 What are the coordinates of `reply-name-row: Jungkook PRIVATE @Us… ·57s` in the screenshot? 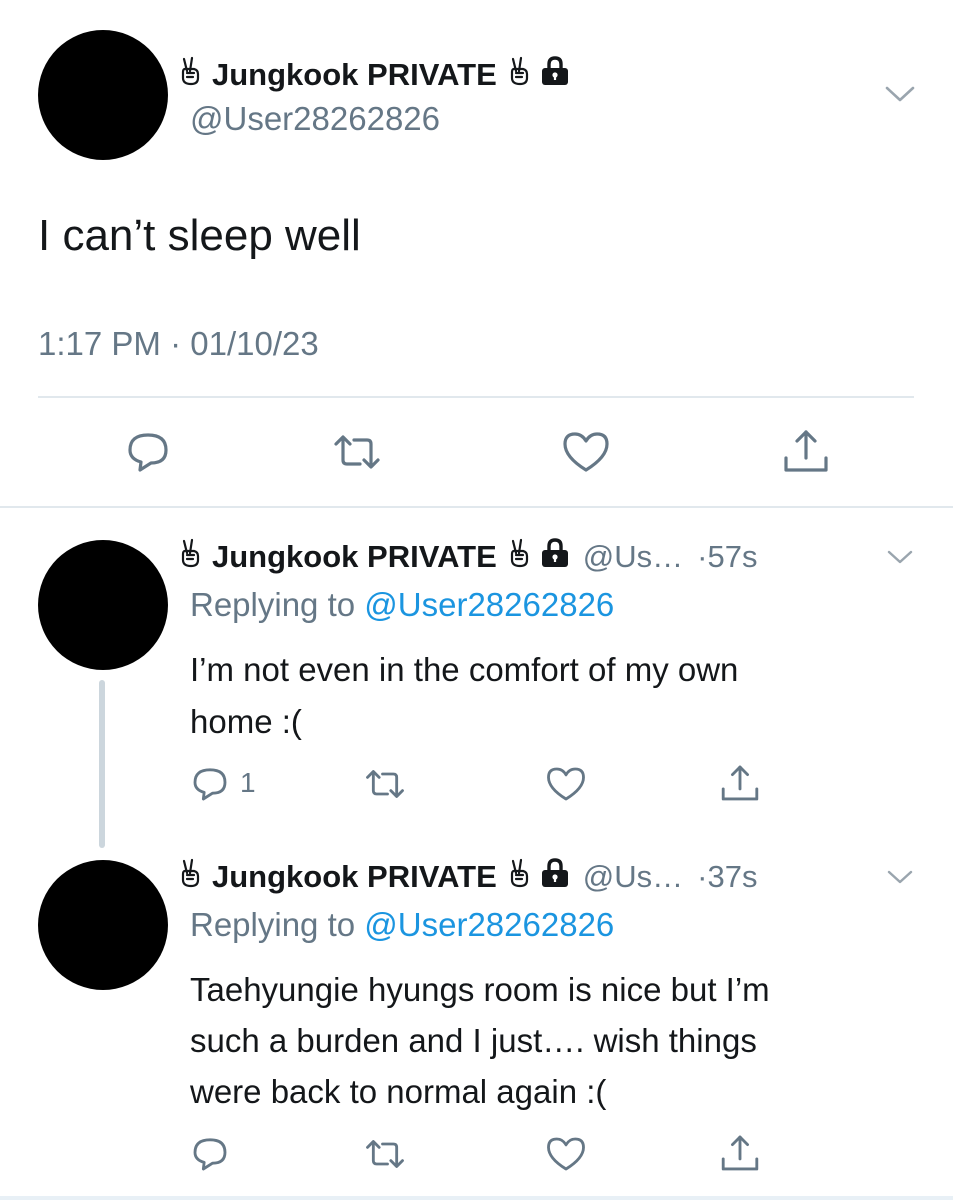 It's located at (467, 557).